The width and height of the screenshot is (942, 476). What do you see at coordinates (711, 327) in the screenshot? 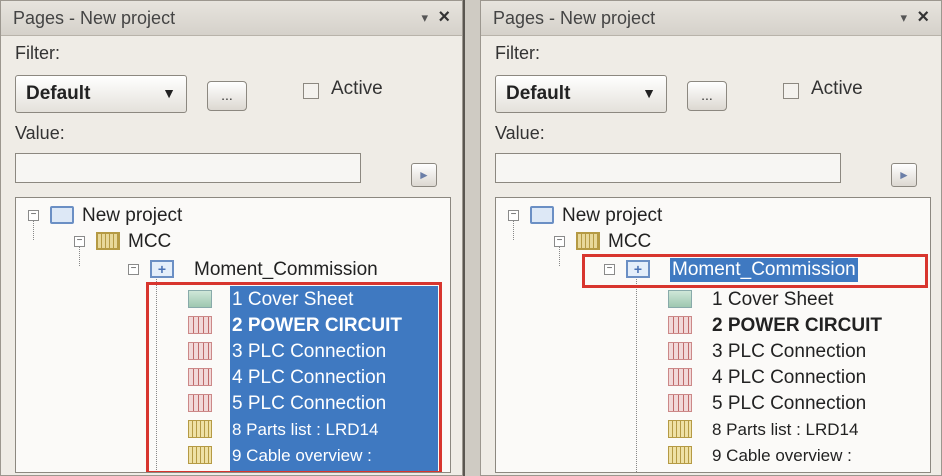
I see `tree-page-2: 2 POWER CIRCUIT` at bounding box center [711, 327].